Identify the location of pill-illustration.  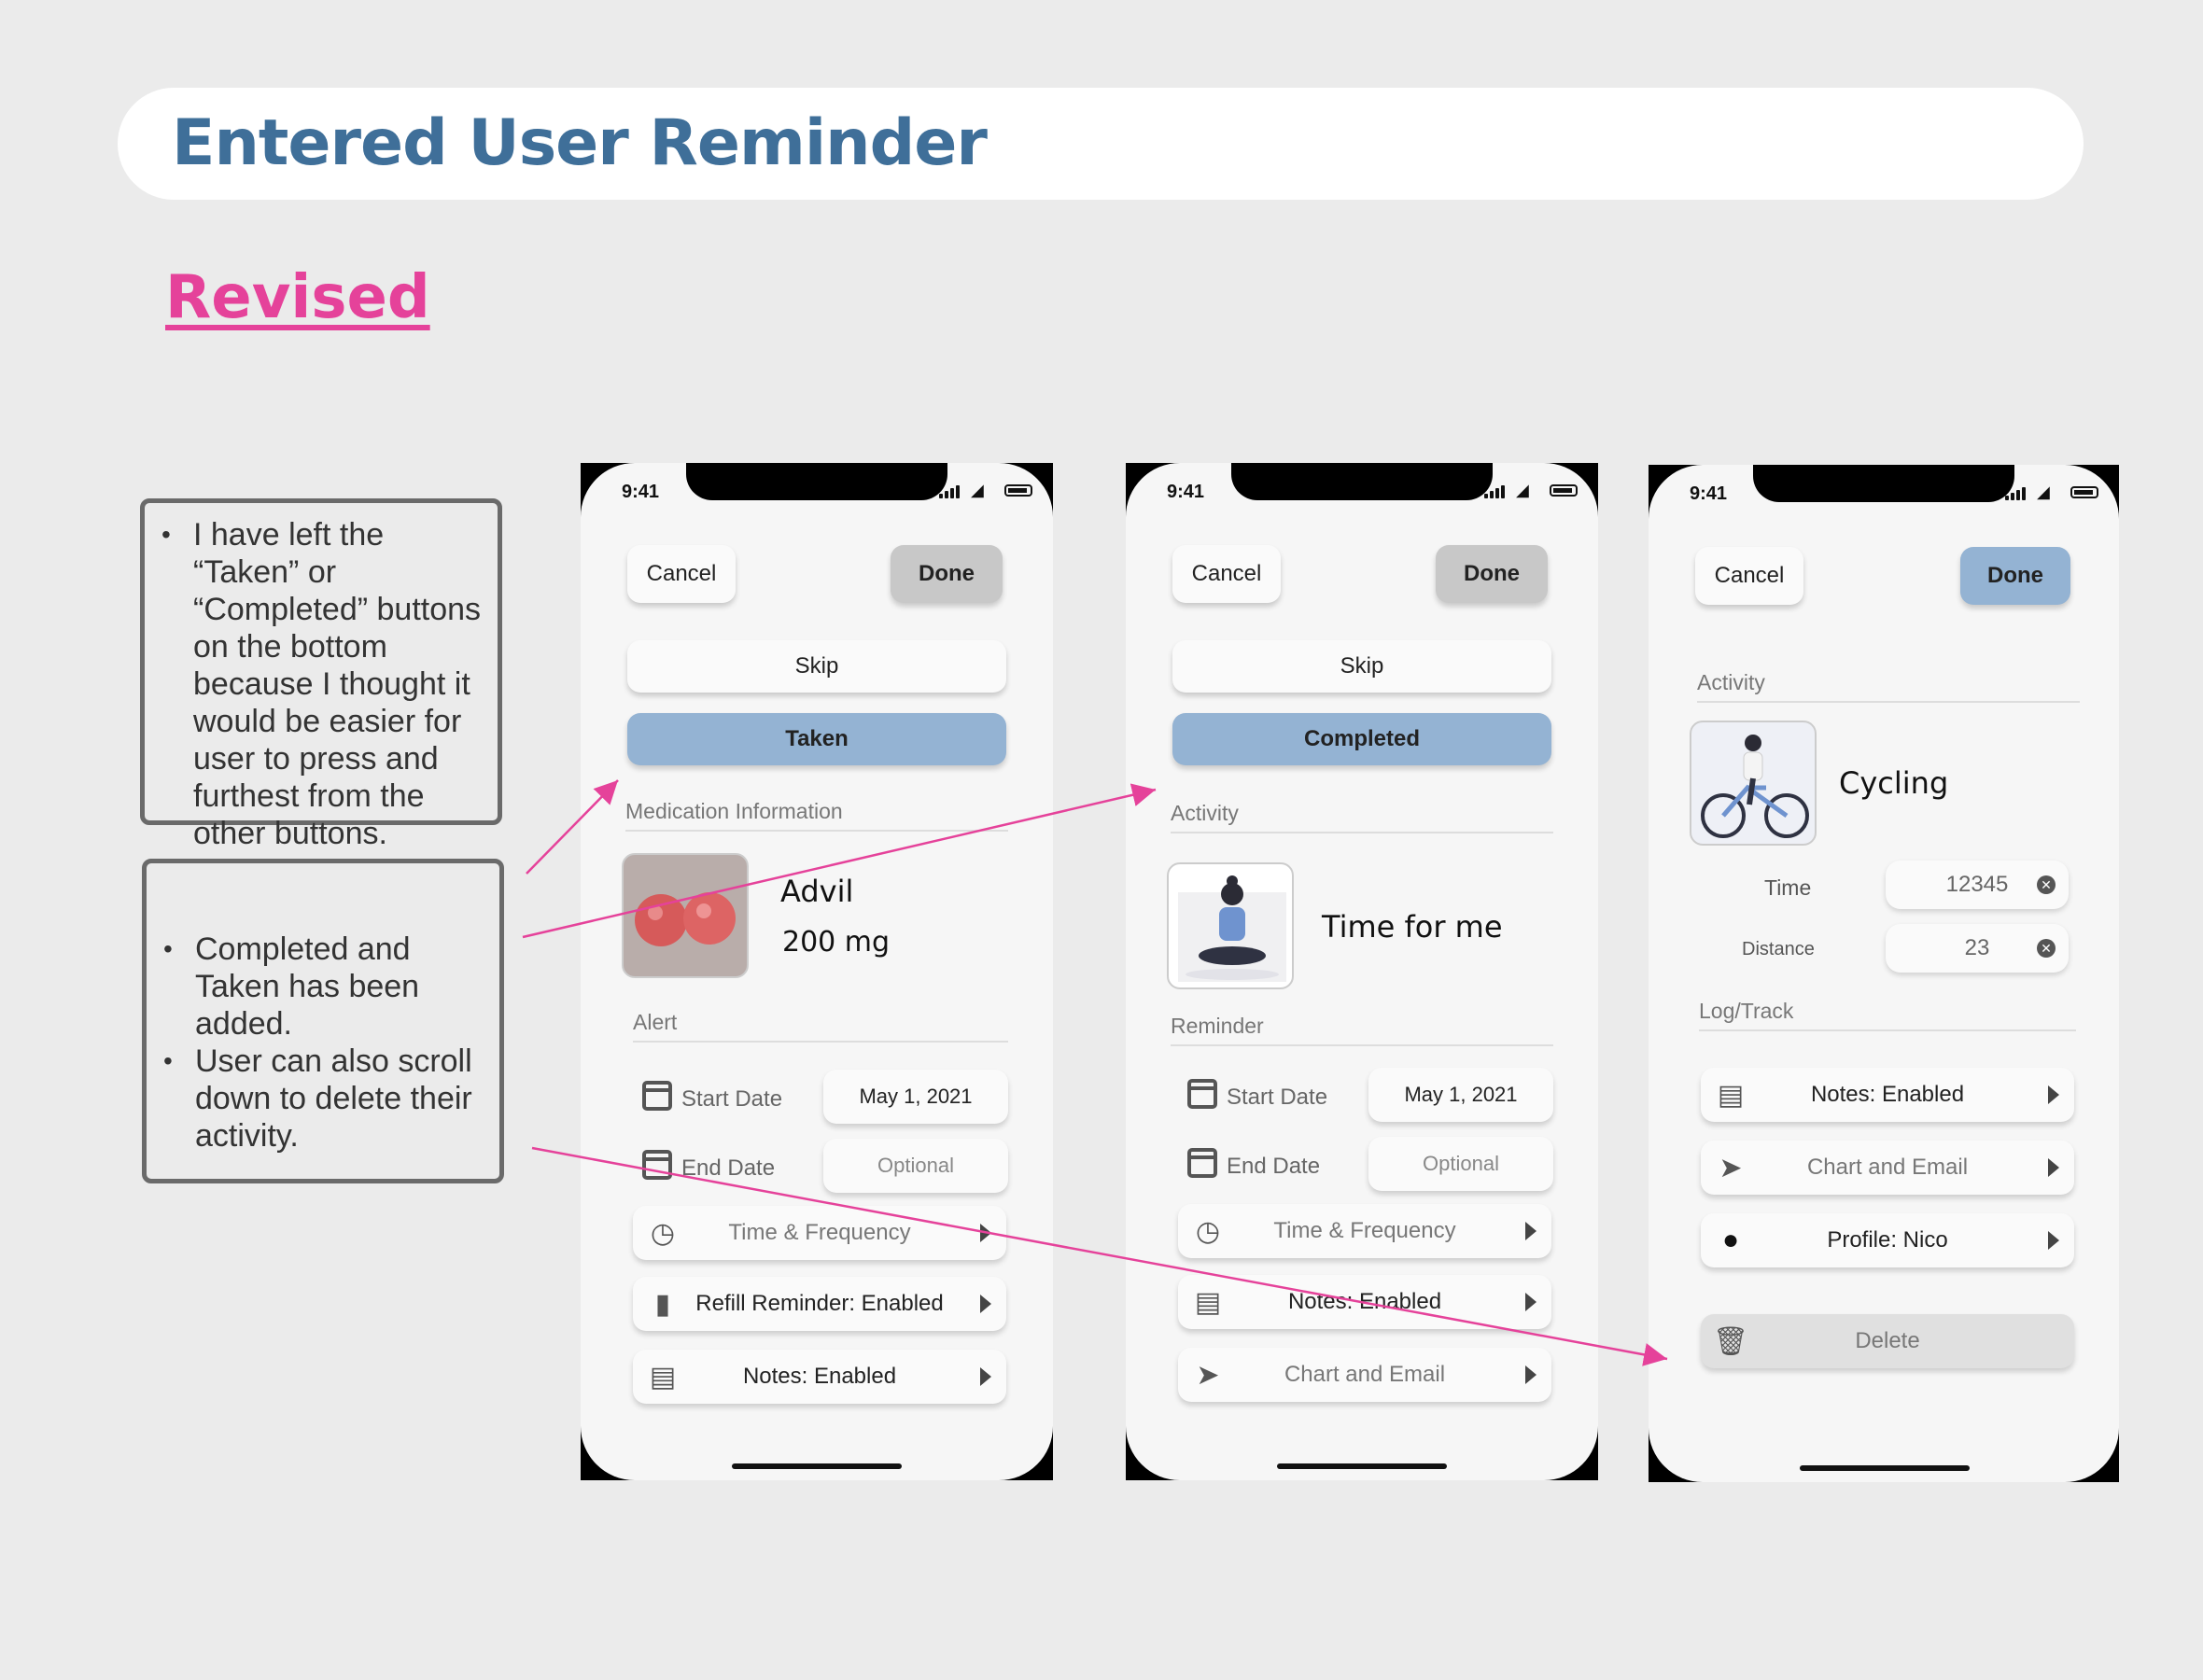
(686, 919).